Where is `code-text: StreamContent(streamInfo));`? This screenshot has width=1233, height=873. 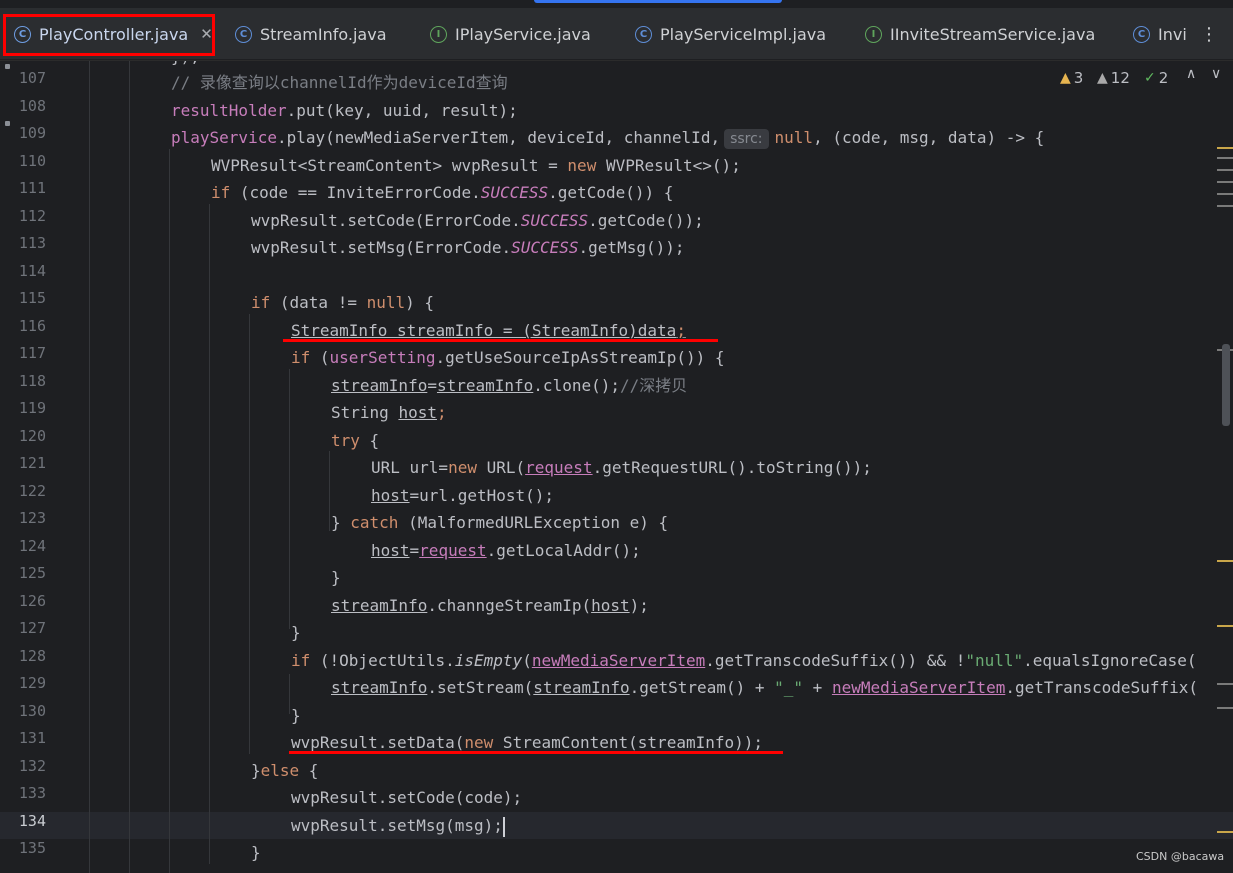 code-text: StreamContent(streamInfo)); is located at coordinates (628, 742).